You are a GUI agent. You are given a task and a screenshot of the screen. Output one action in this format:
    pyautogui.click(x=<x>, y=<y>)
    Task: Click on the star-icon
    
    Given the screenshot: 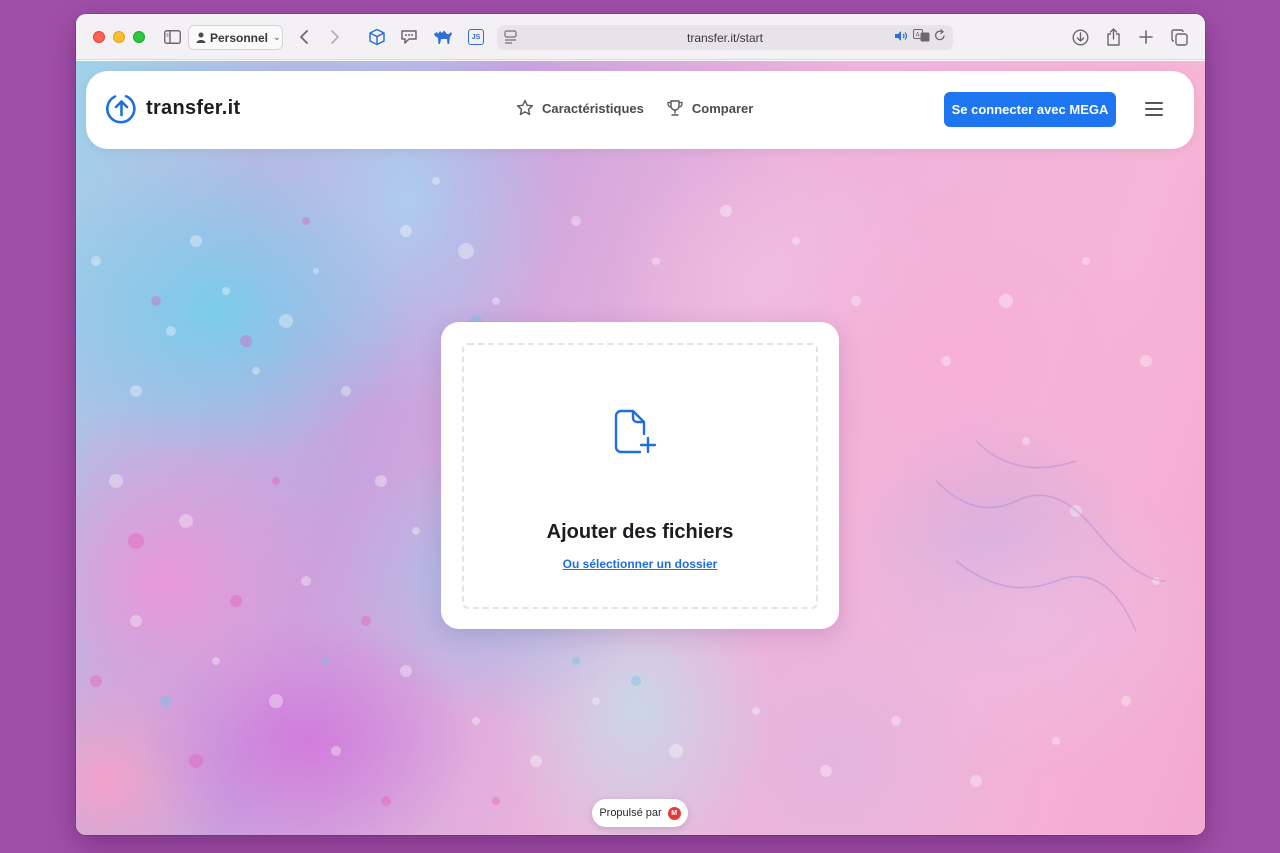 What is the action you would take?
    pyautogui.click(x=525, y=107)
    